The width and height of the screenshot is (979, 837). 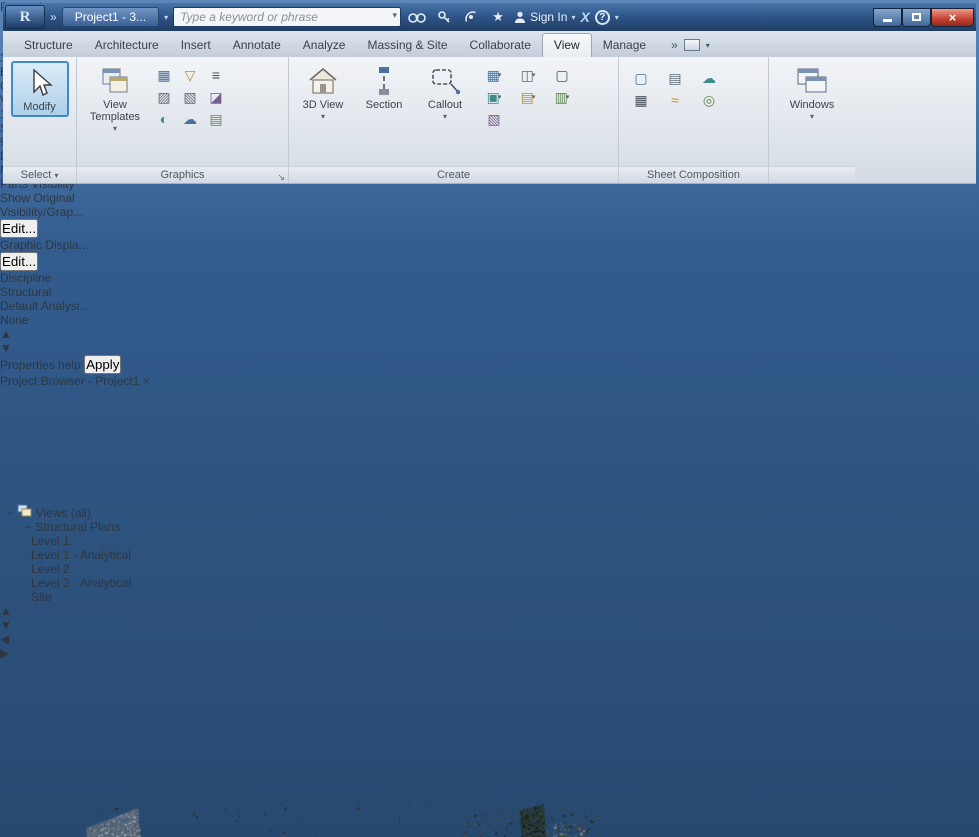 What do you see at coordinates (709, 100) in the screenshot?
I see `view-reference-icon: ◎` at bounding box center [709, 100].